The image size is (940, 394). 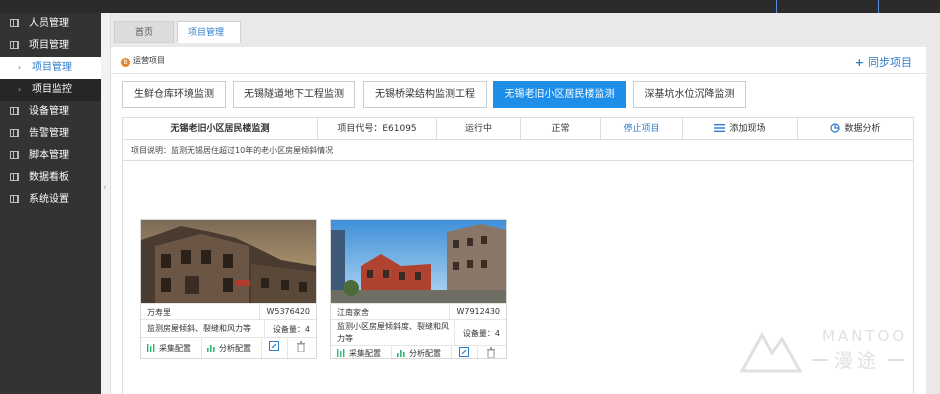 I want to click on sidebar-item-scripts: 脚本管理, so click(x=50, y=156).